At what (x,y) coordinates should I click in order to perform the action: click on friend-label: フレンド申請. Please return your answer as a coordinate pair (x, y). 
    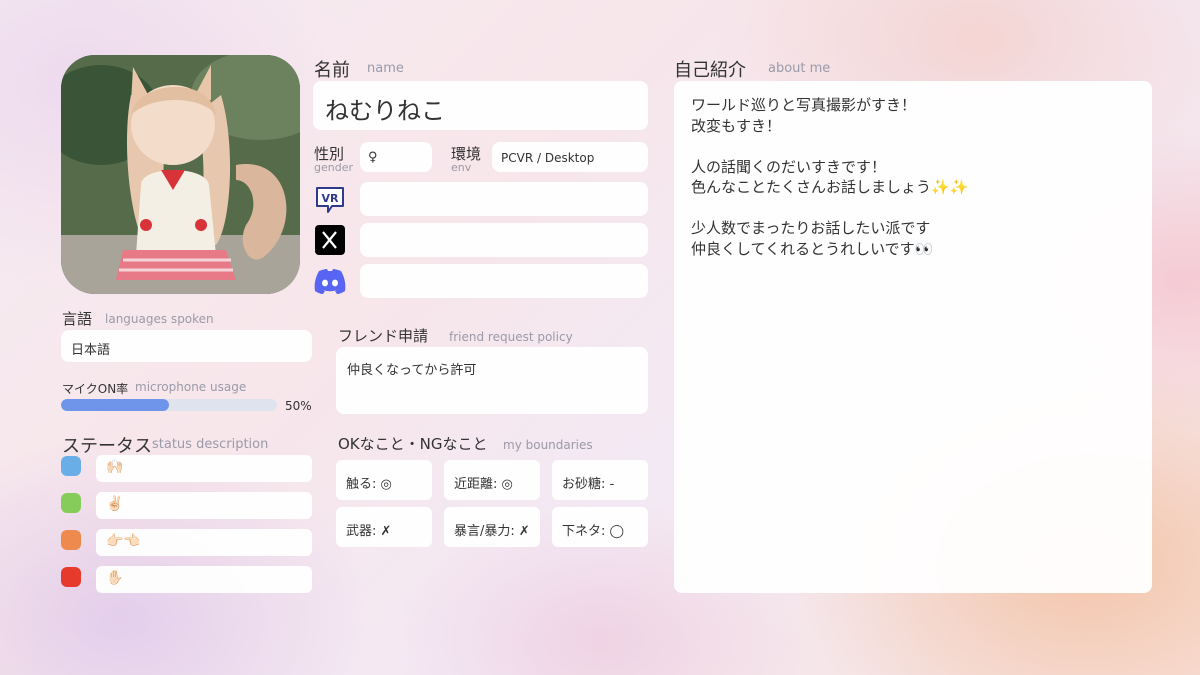
    Looking at the image, I should click on (383, 336).